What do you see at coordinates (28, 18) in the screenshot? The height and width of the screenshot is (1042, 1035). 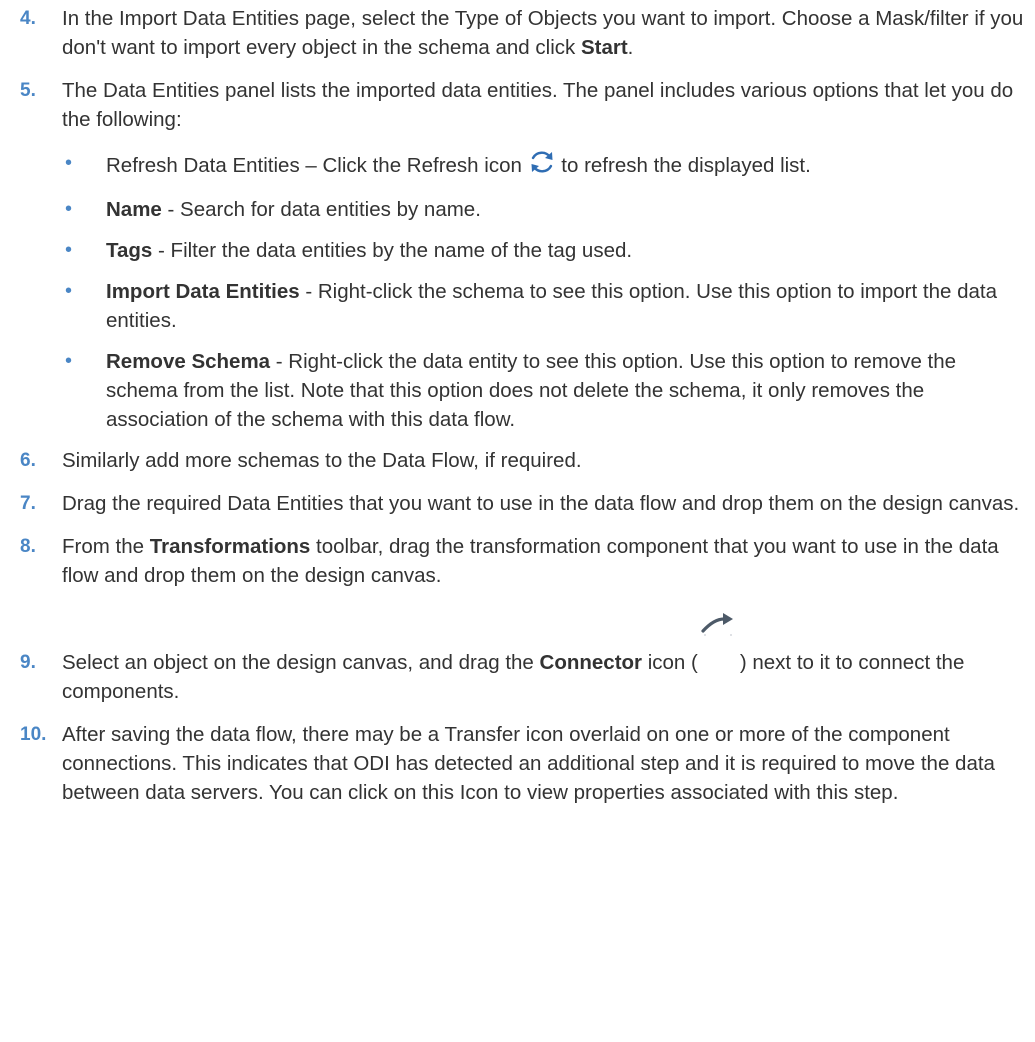 I see `step-number: 4.` at bounding box center [28, 18].